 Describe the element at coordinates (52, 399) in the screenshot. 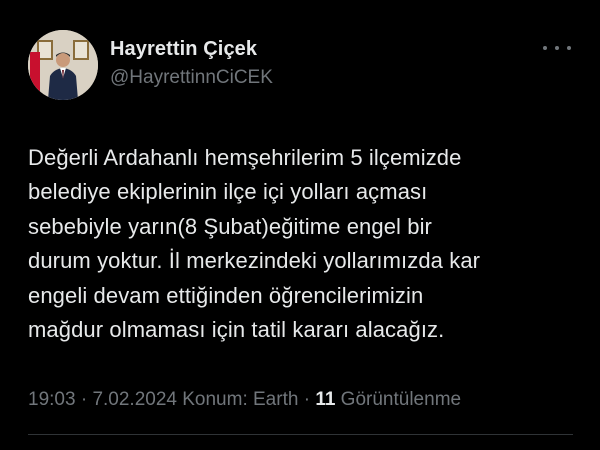

I see `tweet-time: 19:03` at that location.